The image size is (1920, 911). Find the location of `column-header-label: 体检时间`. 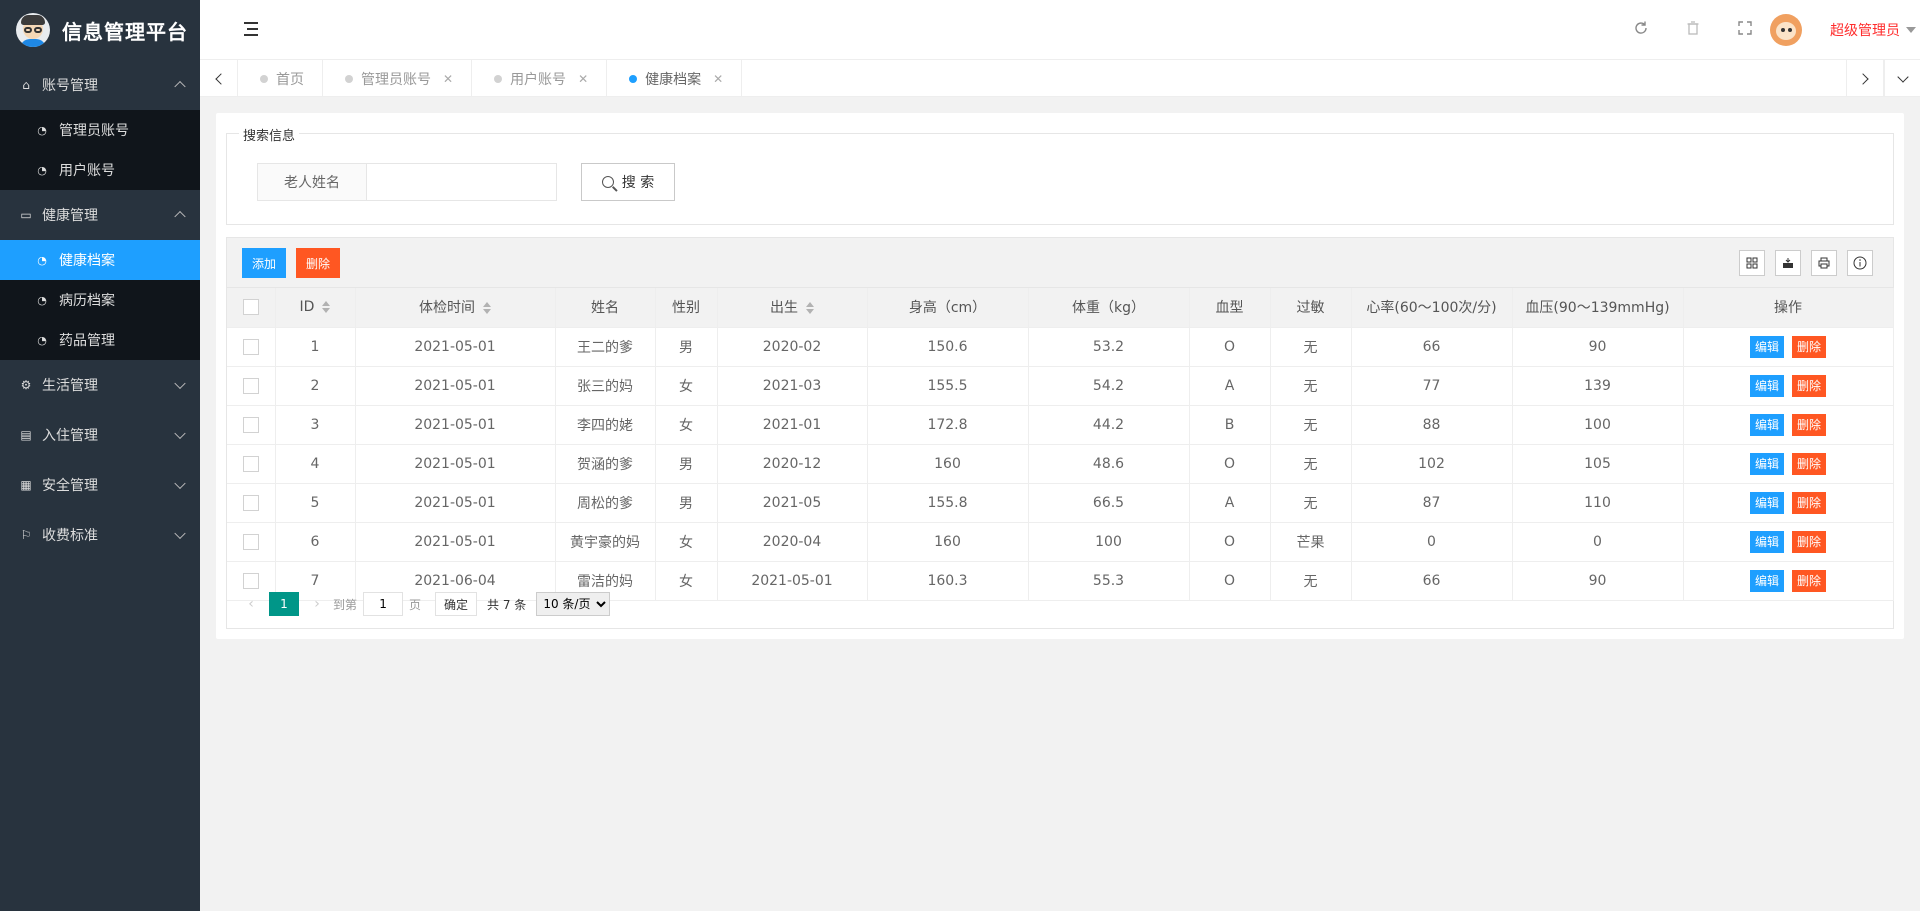

column-header-label: 体检时间 is located at coordinates (447, 308).